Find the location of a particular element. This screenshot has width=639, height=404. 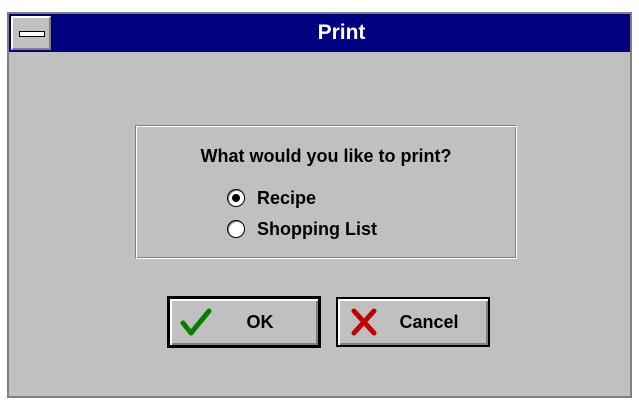

cancel-button-label: Cancel is located at coordinates (429, 321).